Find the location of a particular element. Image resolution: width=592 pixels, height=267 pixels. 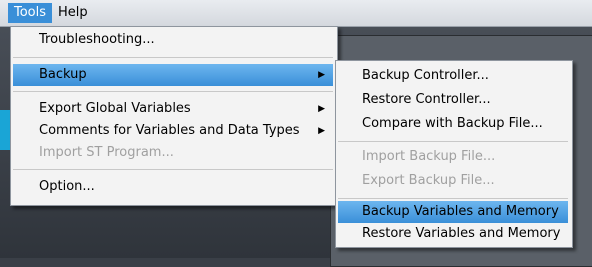

menu-item-export-global-variables: Export Global Variables ▶ is located at coordinates (173, 109).